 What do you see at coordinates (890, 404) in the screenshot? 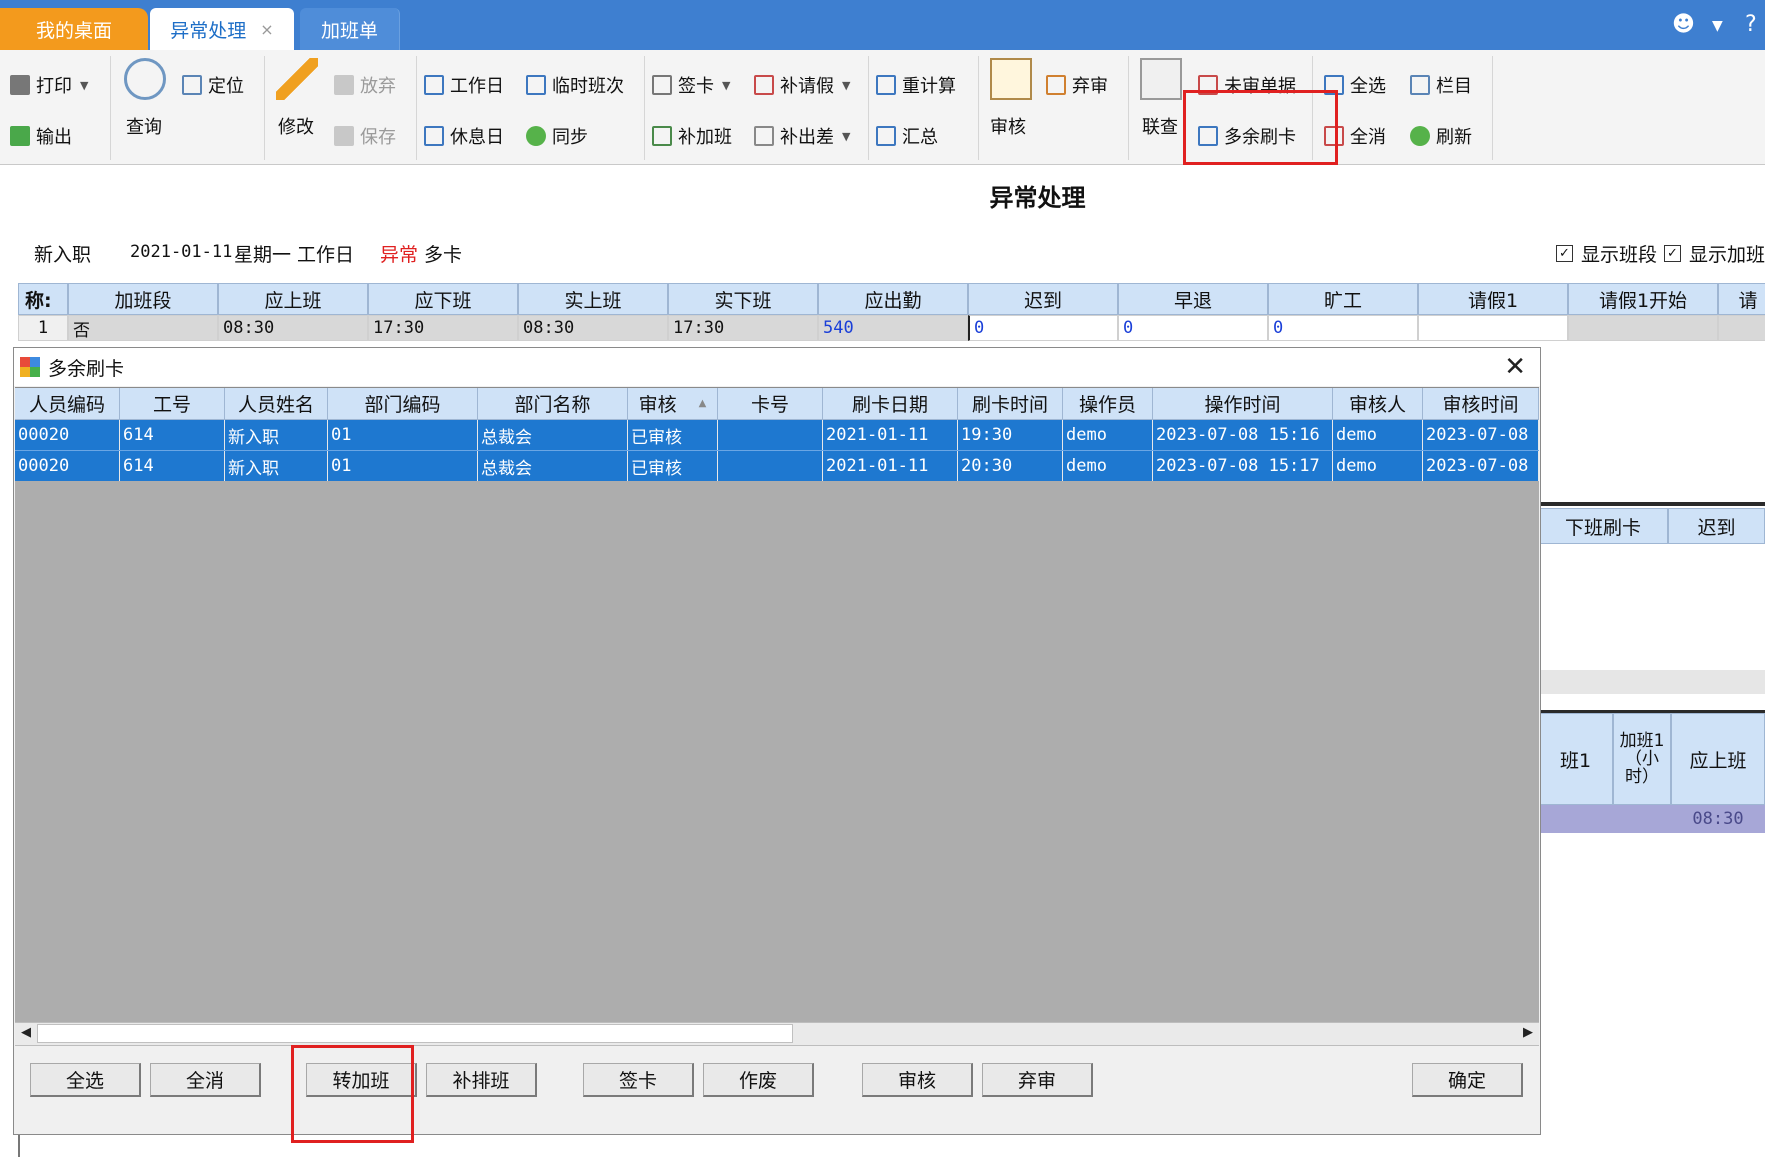
I see `column-header: 刷卡日期` at bounding box center [890, 404].